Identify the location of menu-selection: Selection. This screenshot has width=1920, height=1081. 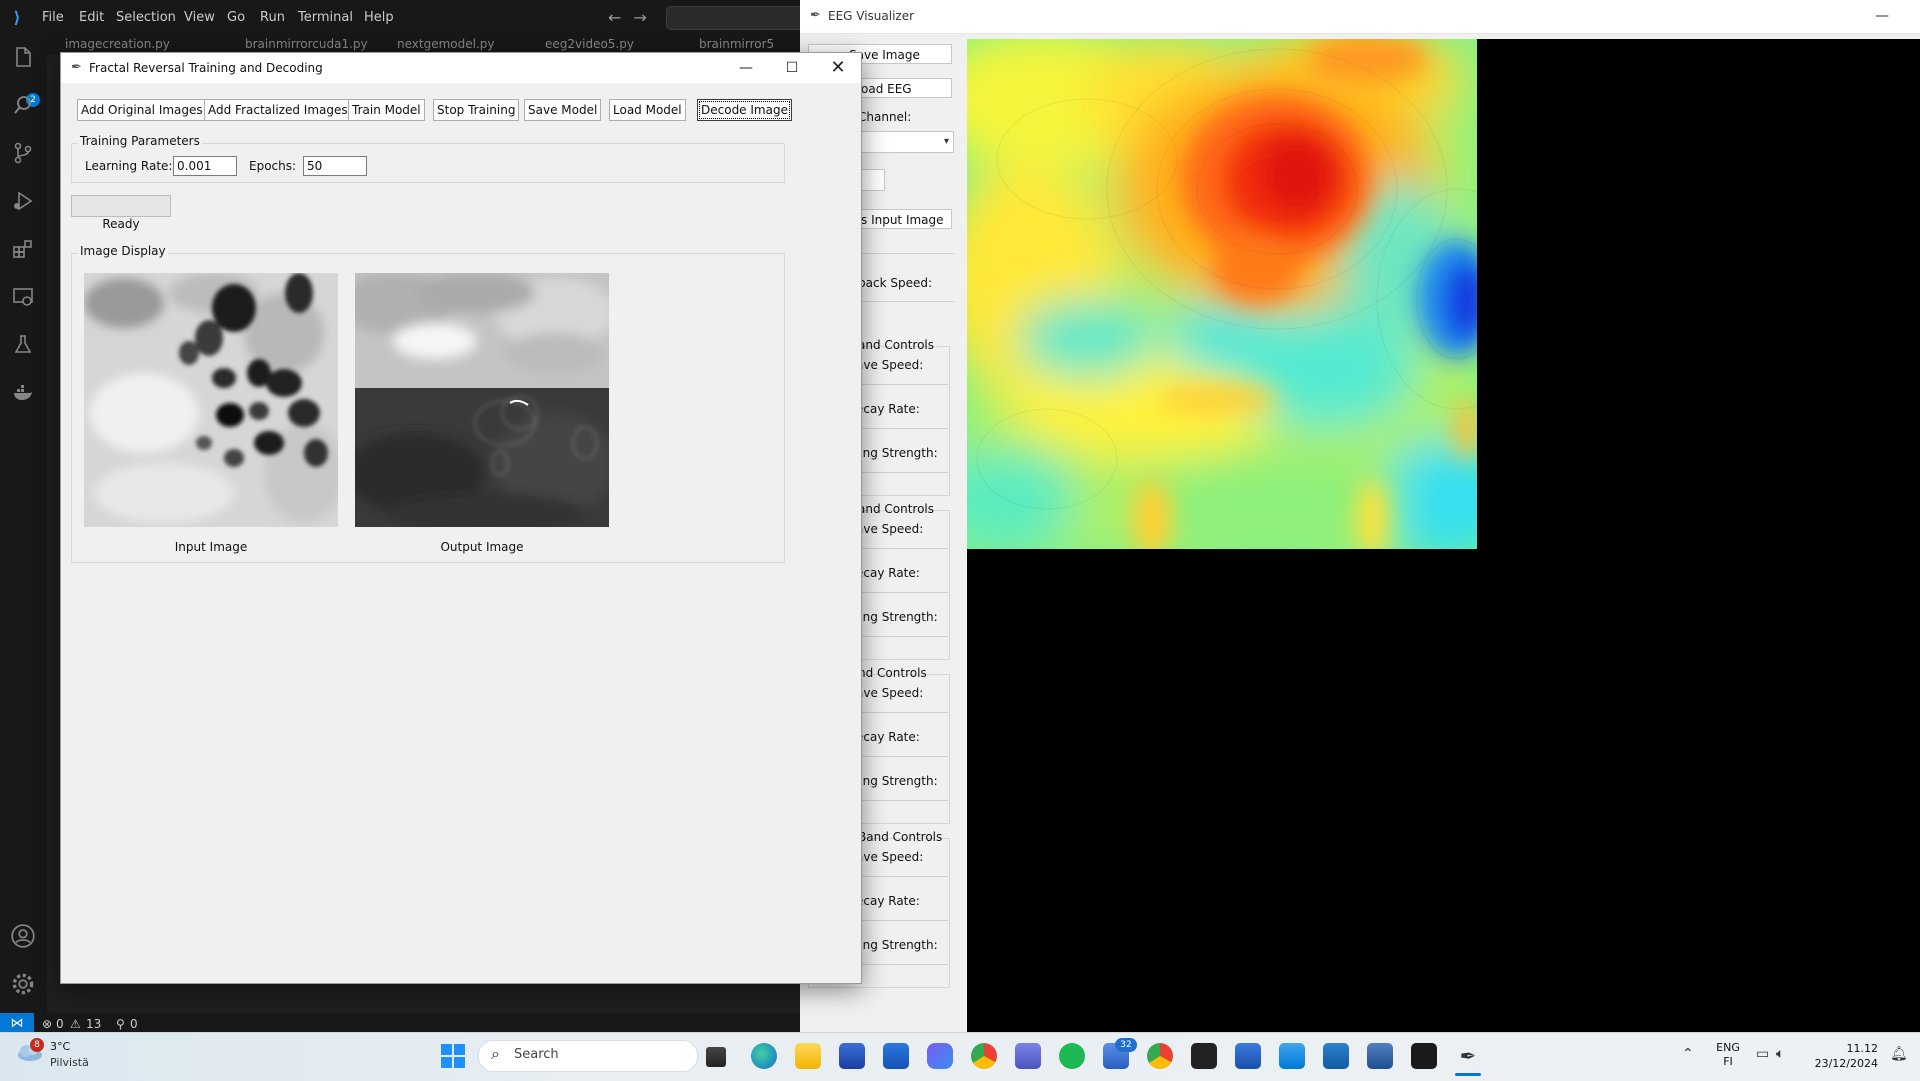
(146, 17).